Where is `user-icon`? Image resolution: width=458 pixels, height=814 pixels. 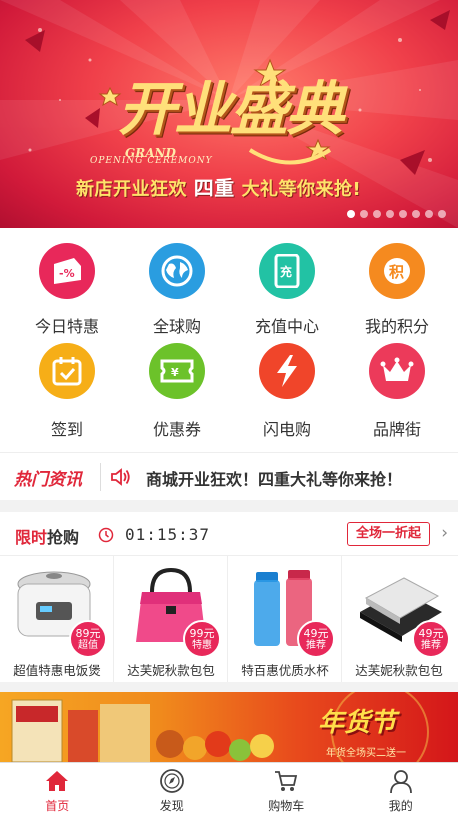
user-icon is located at coordinates (400, 782).